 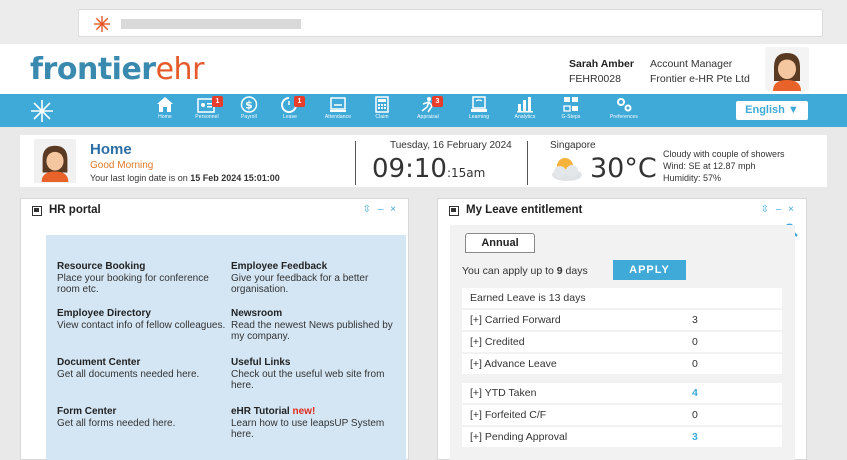 I want to click on apply-limit-suffix: days, so click(x=576, y=271).